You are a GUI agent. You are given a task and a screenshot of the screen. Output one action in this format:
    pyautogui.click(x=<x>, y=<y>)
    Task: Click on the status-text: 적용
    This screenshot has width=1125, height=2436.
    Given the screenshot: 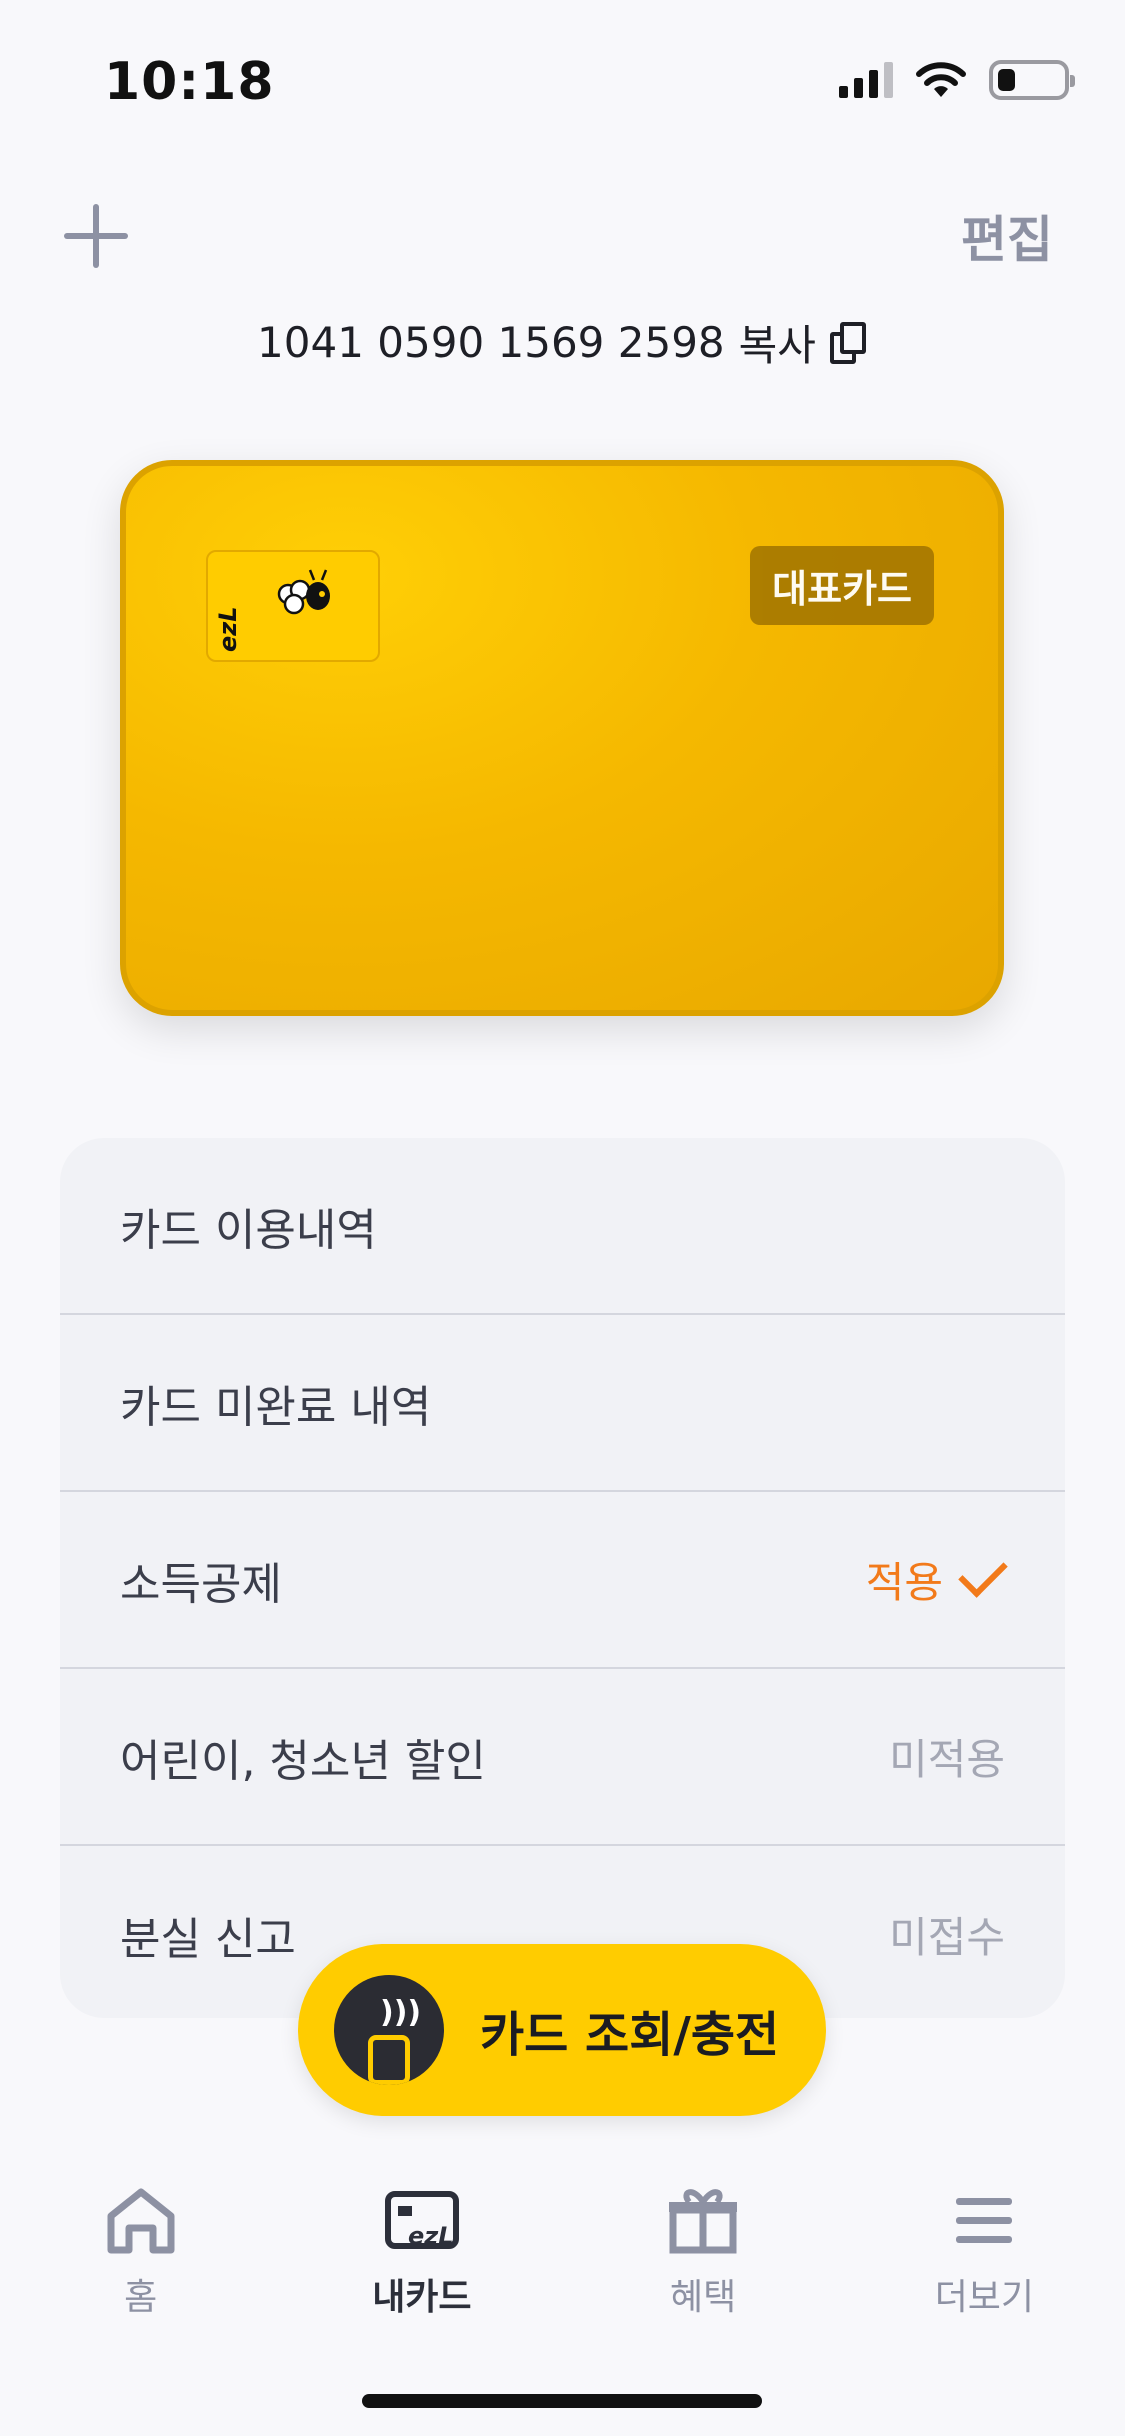 What is the action you would take?
    pyautogui.click(x=904, y=1582)
    